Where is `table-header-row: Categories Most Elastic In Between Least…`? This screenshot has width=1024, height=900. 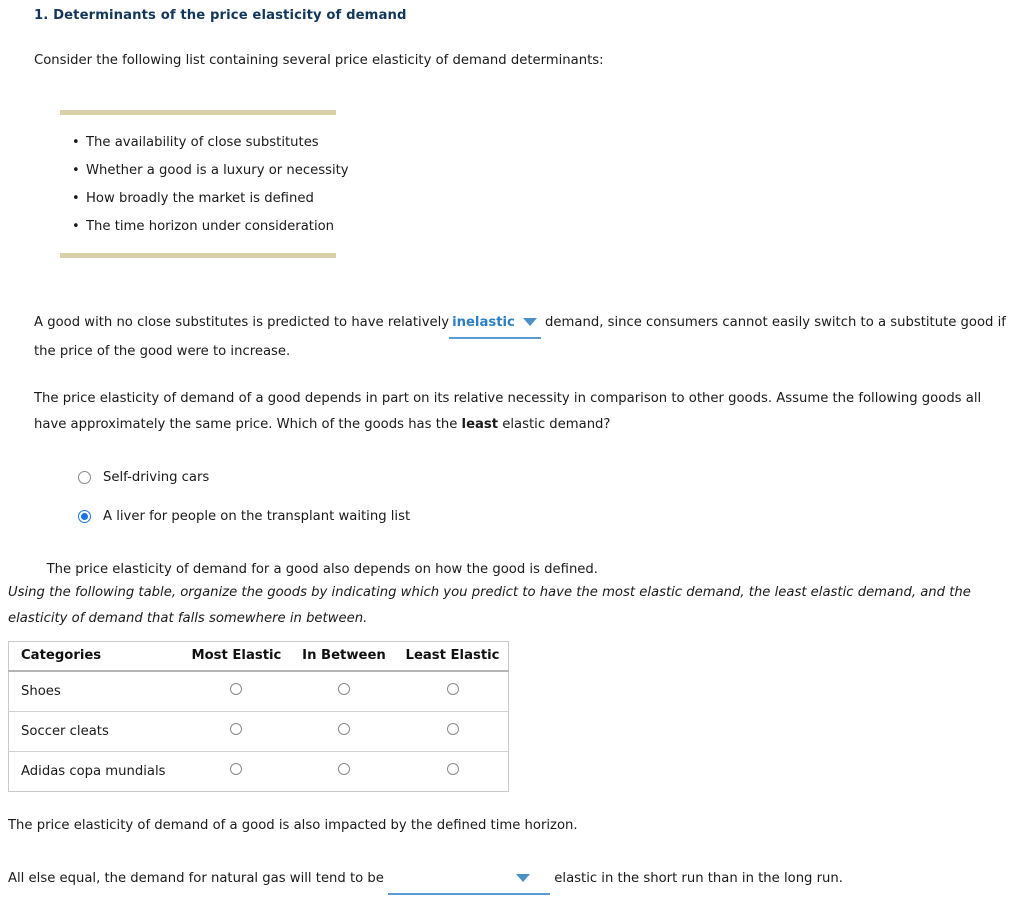 table-header-row: Categories Most Elastic In Between Least… is located at coordinates (258, 656).